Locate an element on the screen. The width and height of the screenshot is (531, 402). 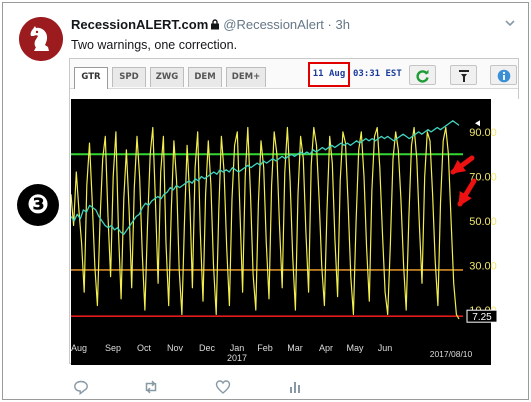
x-tick-label: Aug is located at coordinates (79, 348).